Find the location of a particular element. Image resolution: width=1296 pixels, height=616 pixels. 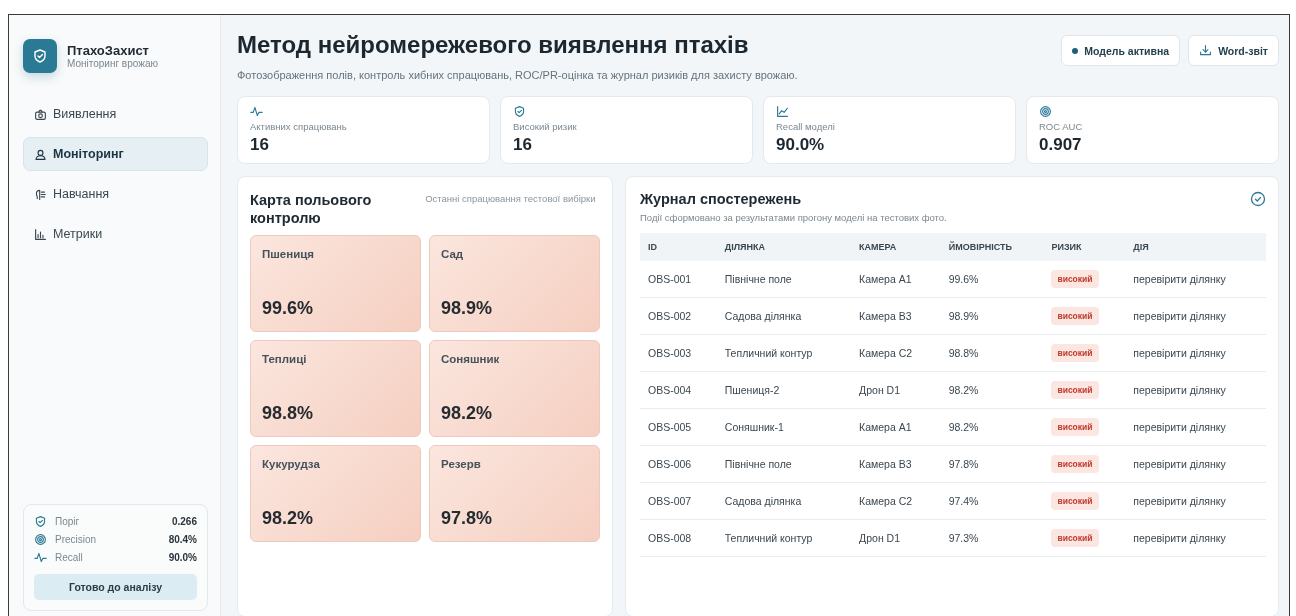

stat-value: 90.0% is located at coordinates (182, 557).